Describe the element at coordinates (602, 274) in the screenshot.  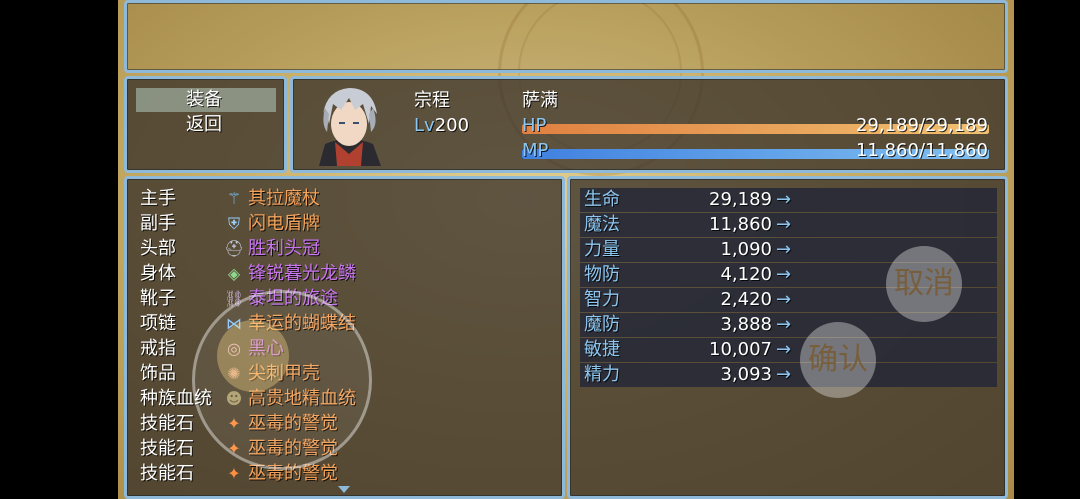
I see `parameter-label: 物防` at that location.